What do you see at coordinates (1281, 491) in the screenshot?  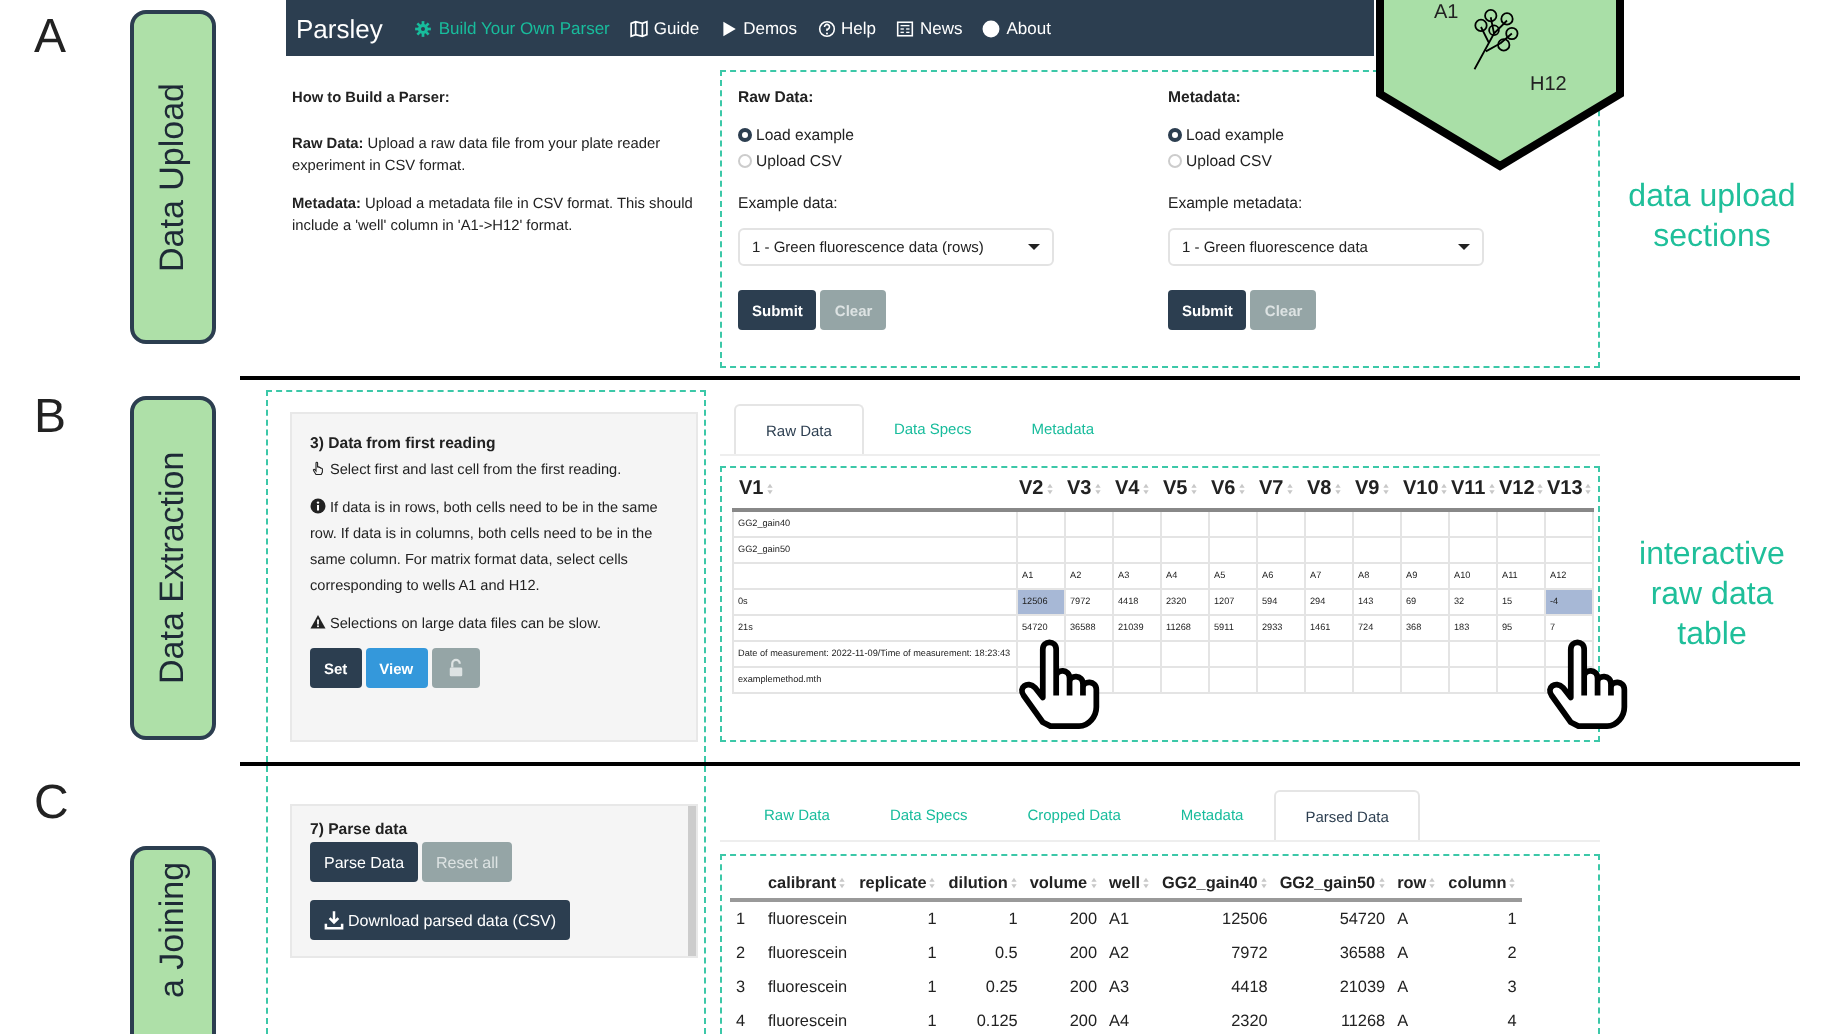 I see `column-header: V7` at bounding box center [1281, 491].